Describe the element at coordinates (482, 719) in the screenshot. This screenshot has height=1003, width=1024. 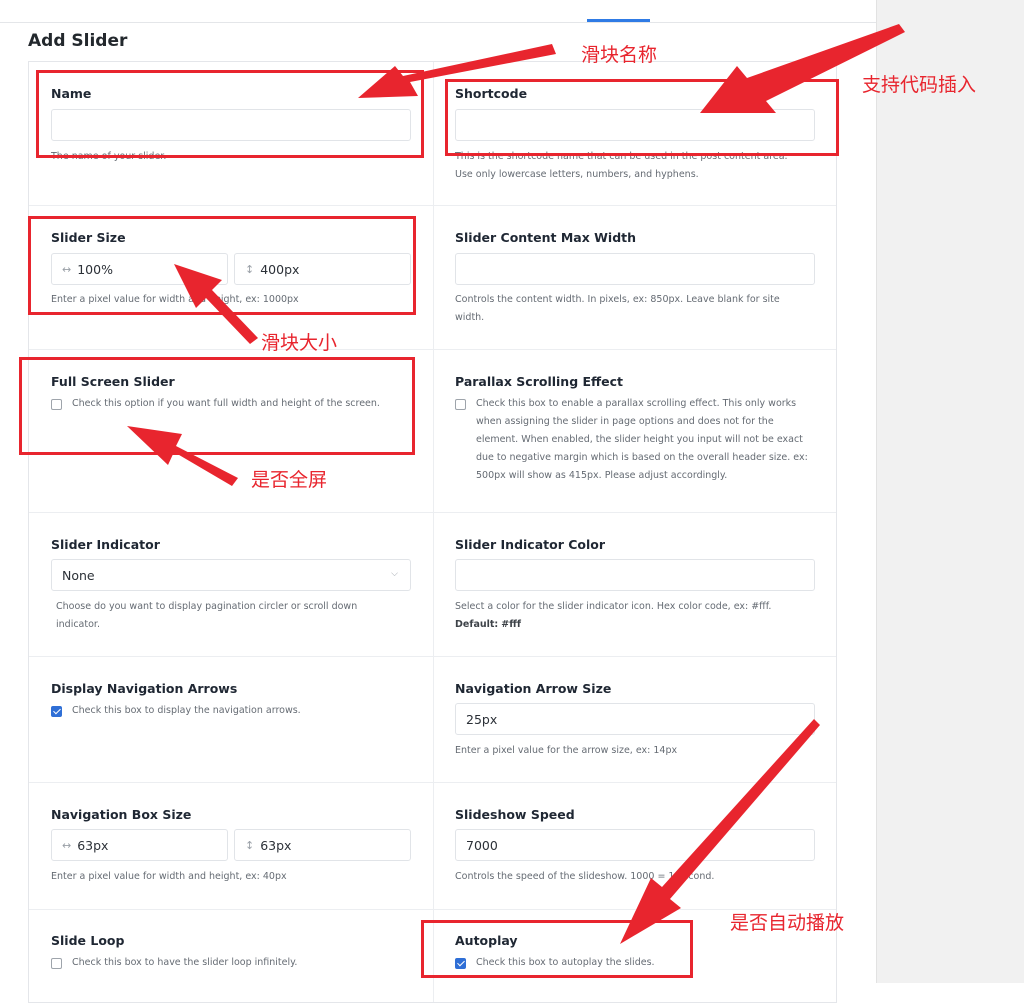
I see `nav-arrow-size-value: 25px` at that location.